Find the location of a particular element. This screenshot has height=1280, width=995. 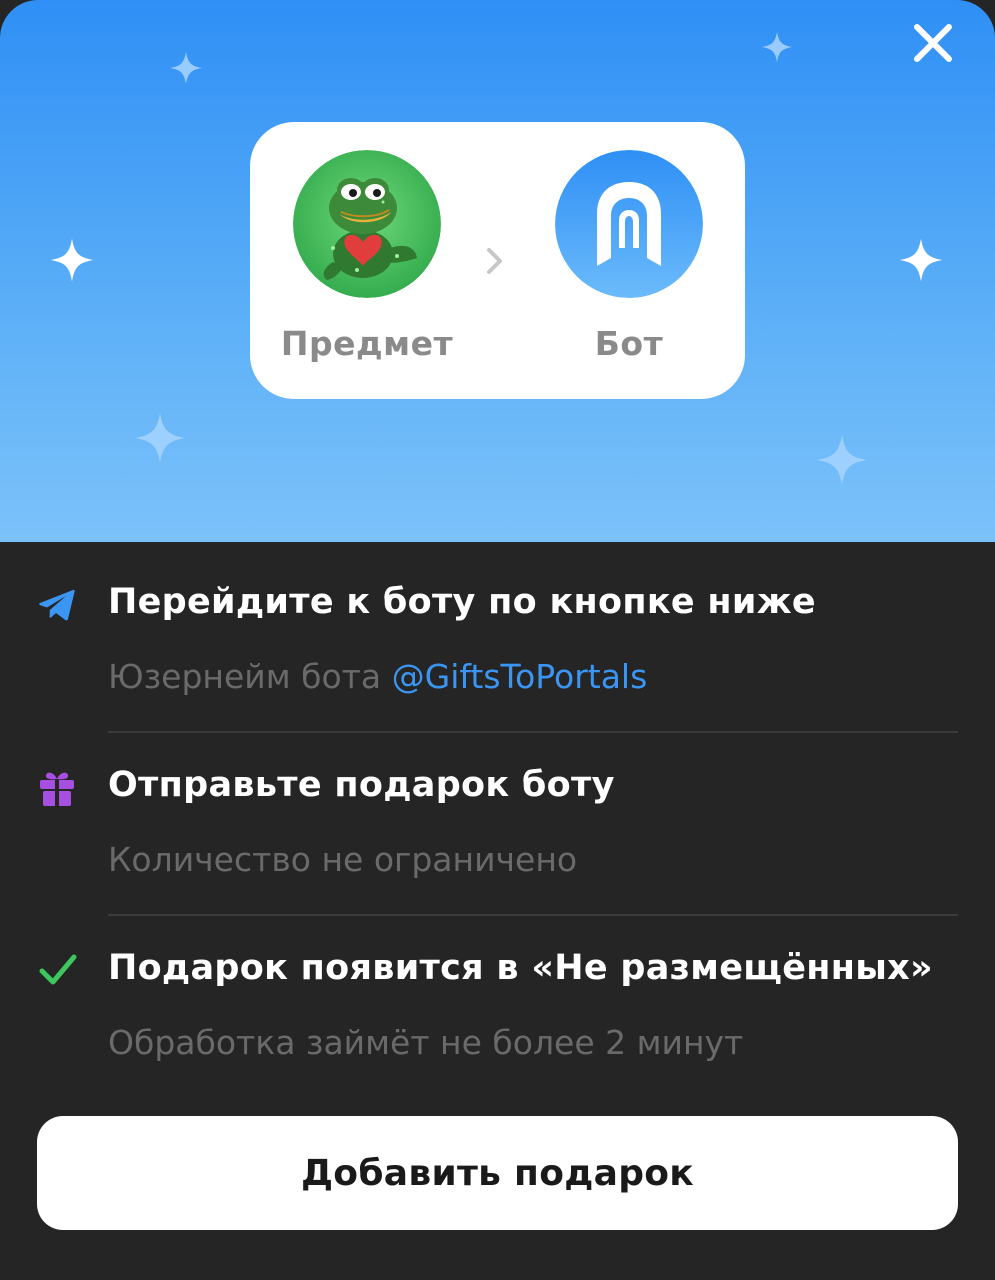

bot-username-link: @GiftsToPortals is located at coordinates (520, 676).